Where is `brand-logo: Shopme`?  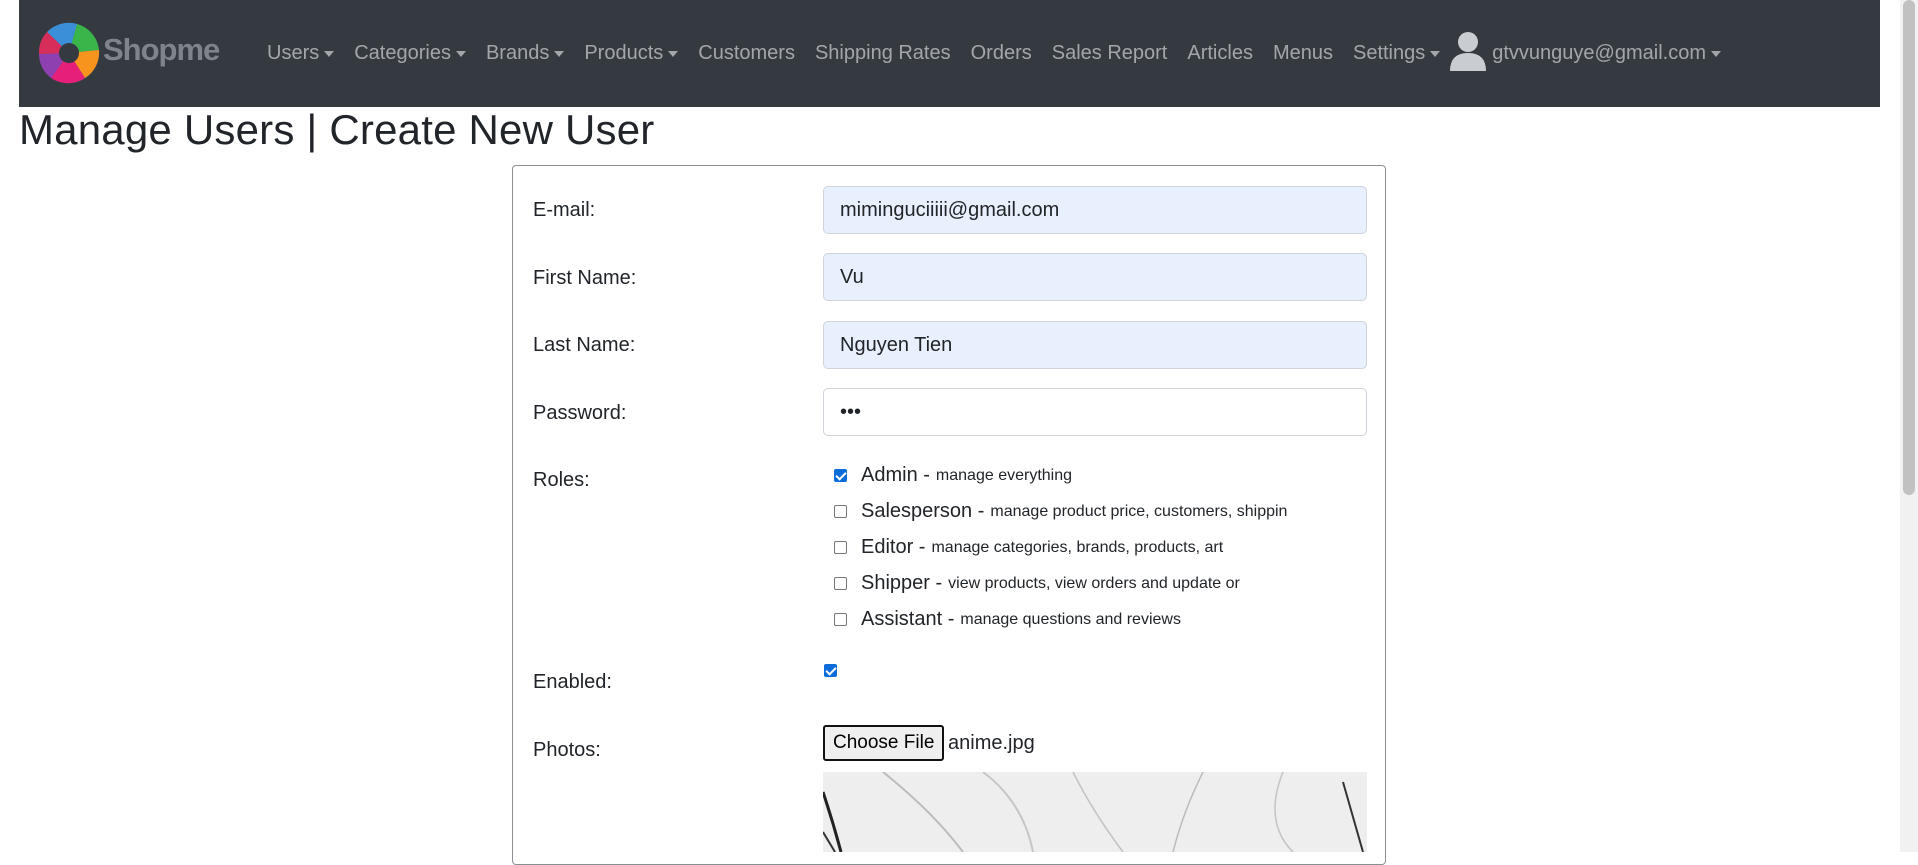
brand-logo: Shopme is located at coordinates (132, 54).